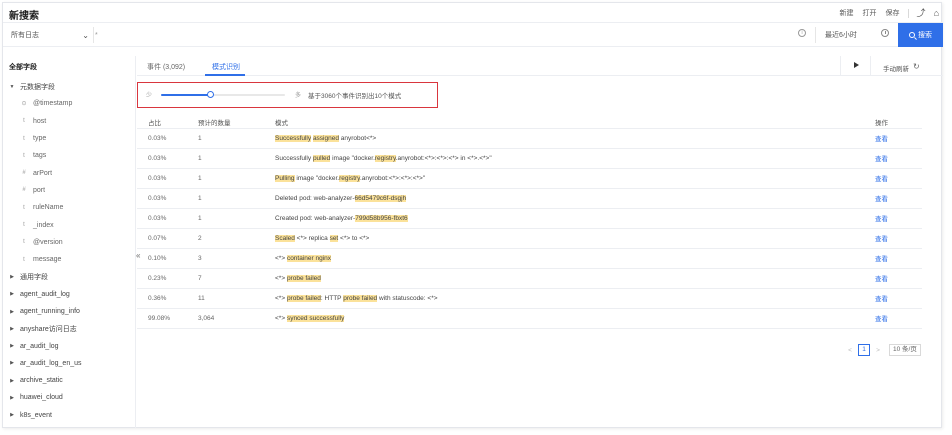 This screenshot has height=435, width=952. I want to click on page-size-select: 10 条/页, so click(905, 350).